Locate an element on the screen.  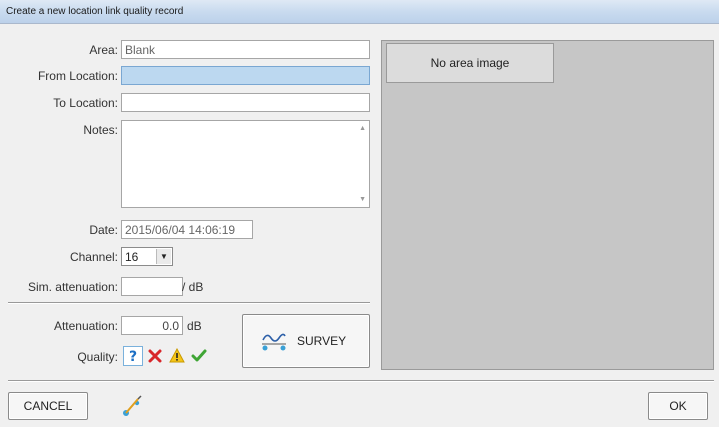
question-icon: ? is located at coordinates (133, 356).